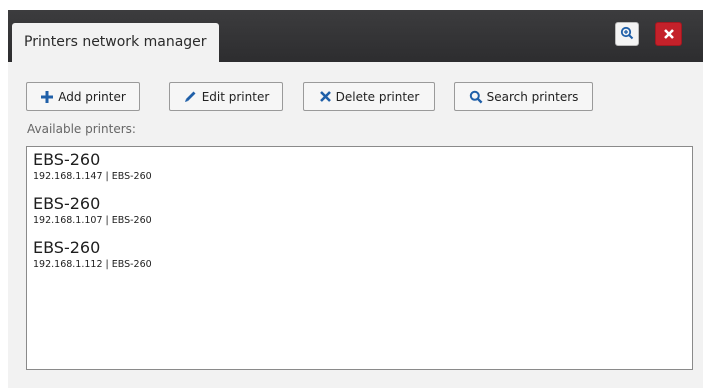  What do you see at coordinates (190, 96) in the screenshot?
I see `pencil-icon` at bounding box center [190, 96].